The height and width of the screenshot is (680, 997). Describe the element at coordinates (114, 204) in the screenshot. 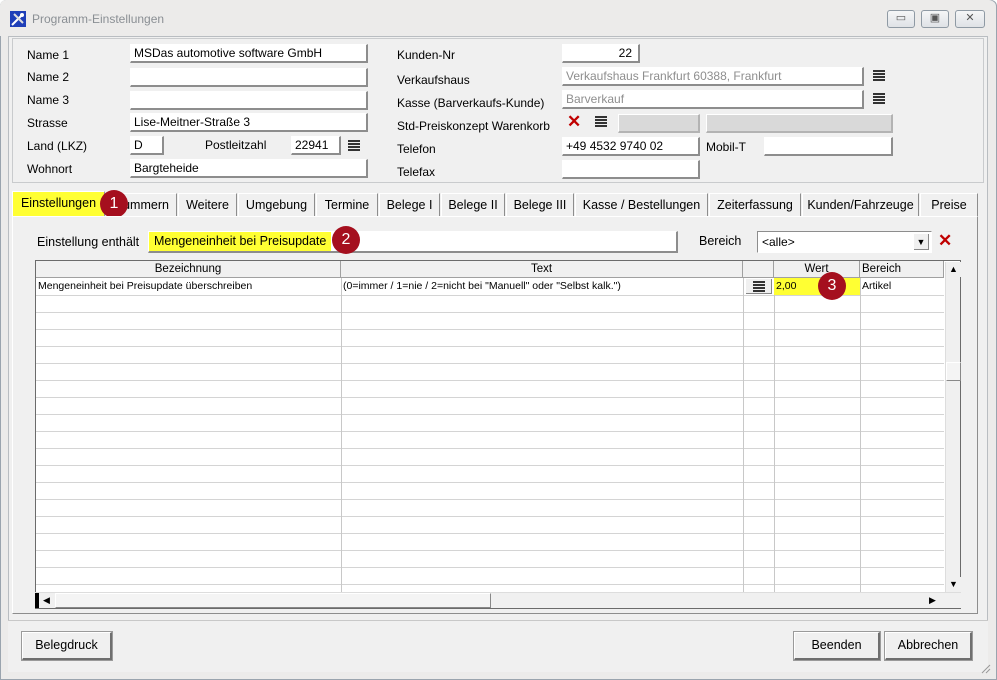

I see `annotation-badge-1: 1` at that location.